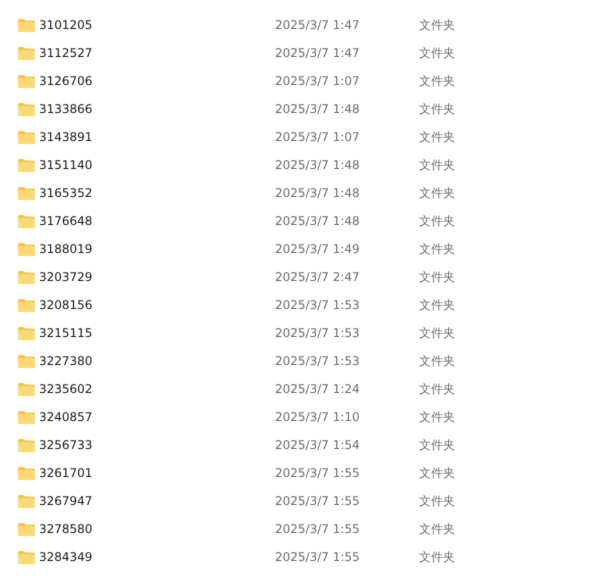 Image resolution: width=591 pixels, height=579 pixels. Describe the element at coordinates (155, 501) in the screenshot. I see `file-name: 3267947` at that location.